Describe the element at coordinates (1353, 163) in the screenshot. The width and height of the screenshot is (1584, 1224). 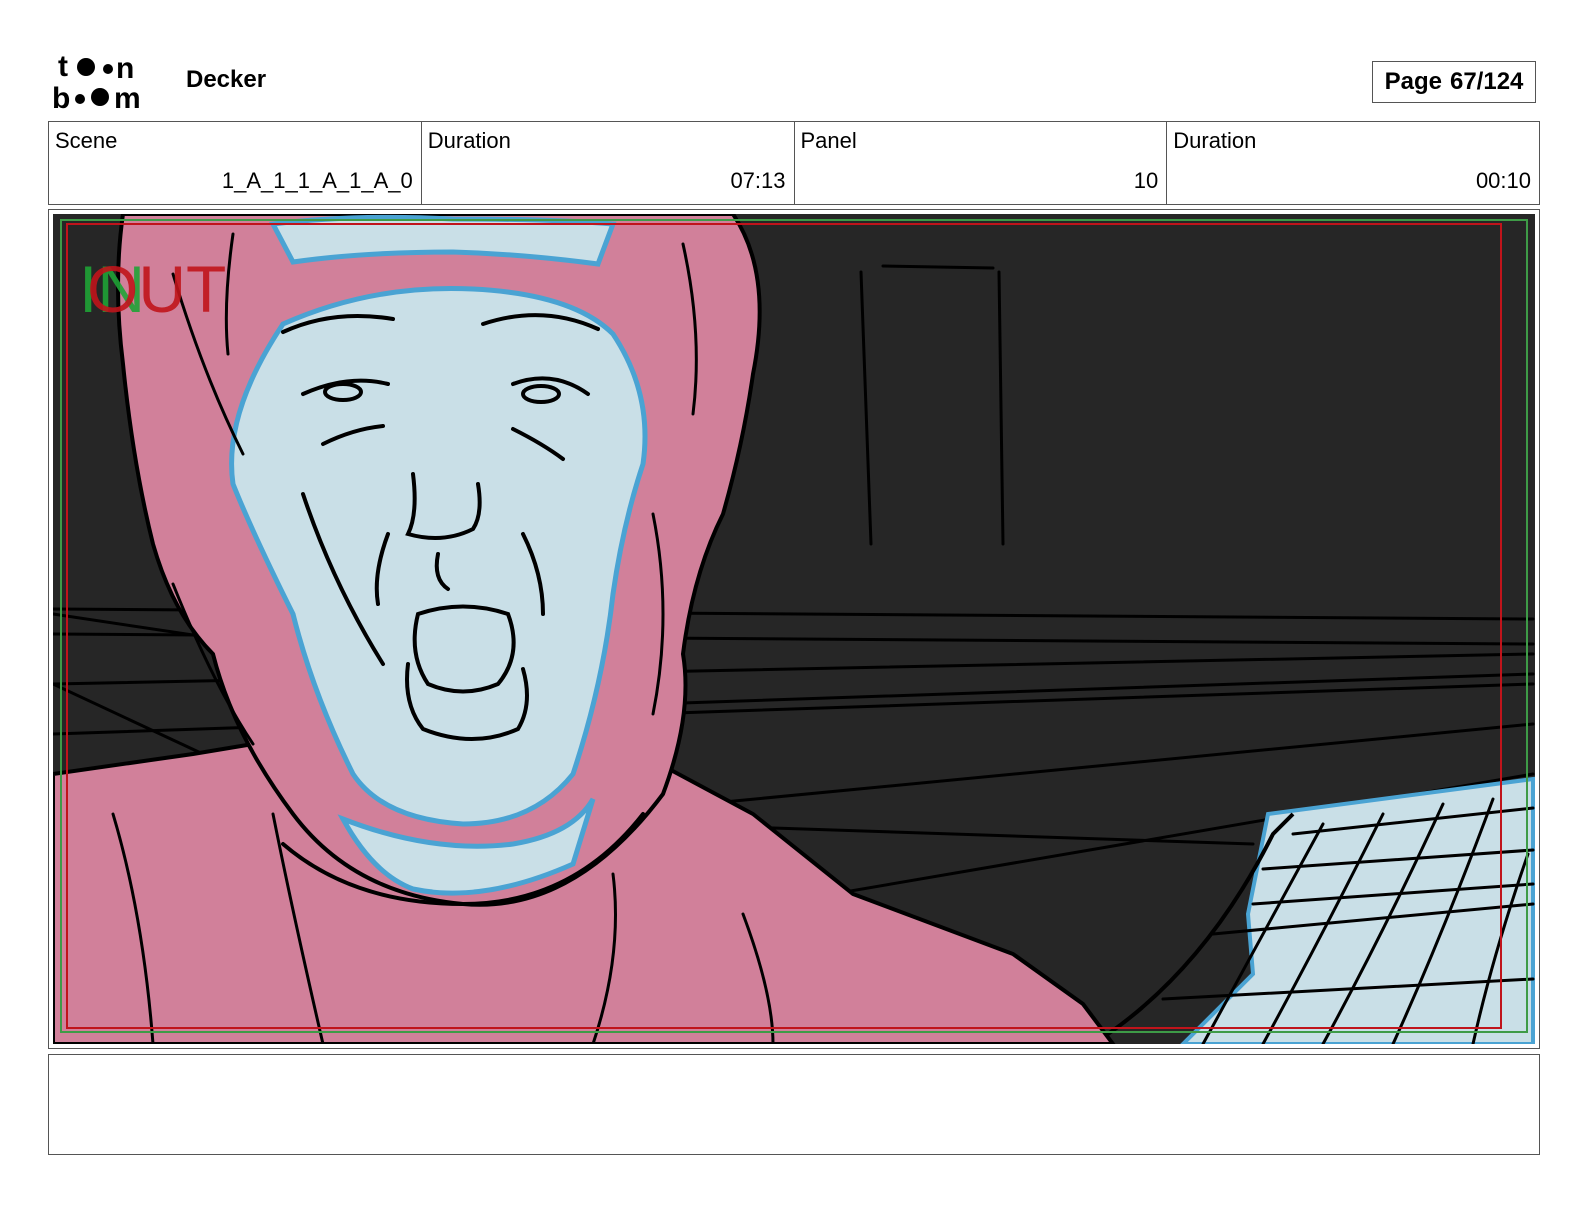
I see `panel-duration-cell: Duration 00:10` at that location.